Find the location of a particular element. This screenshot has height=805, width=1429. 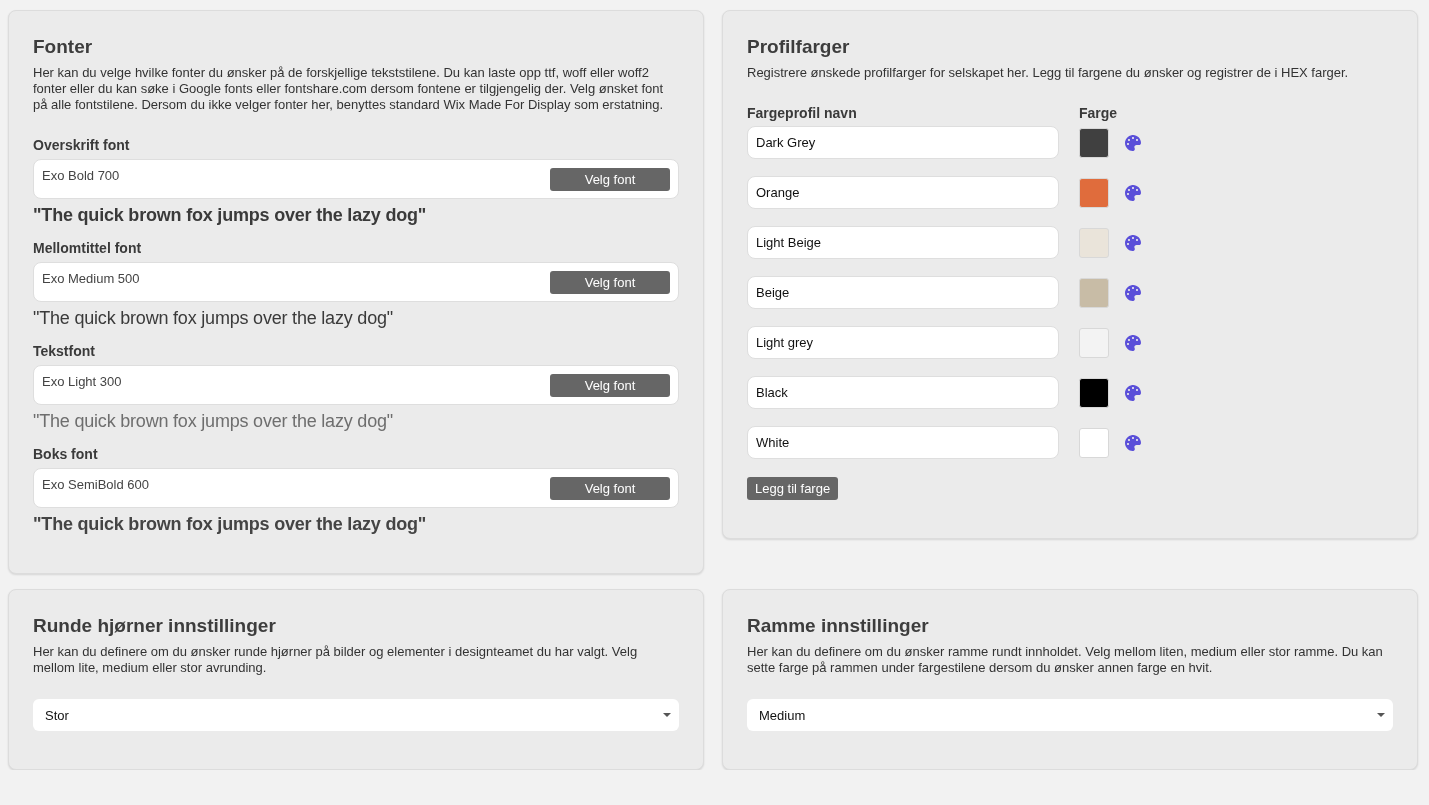

select-value: Stor is located at coordinates (57, 715).